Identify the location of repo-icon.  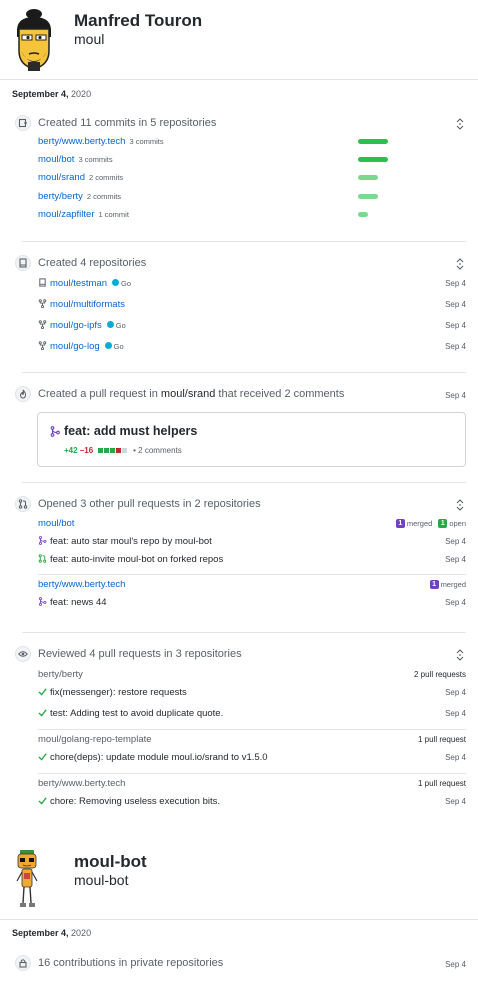
(42, 282).